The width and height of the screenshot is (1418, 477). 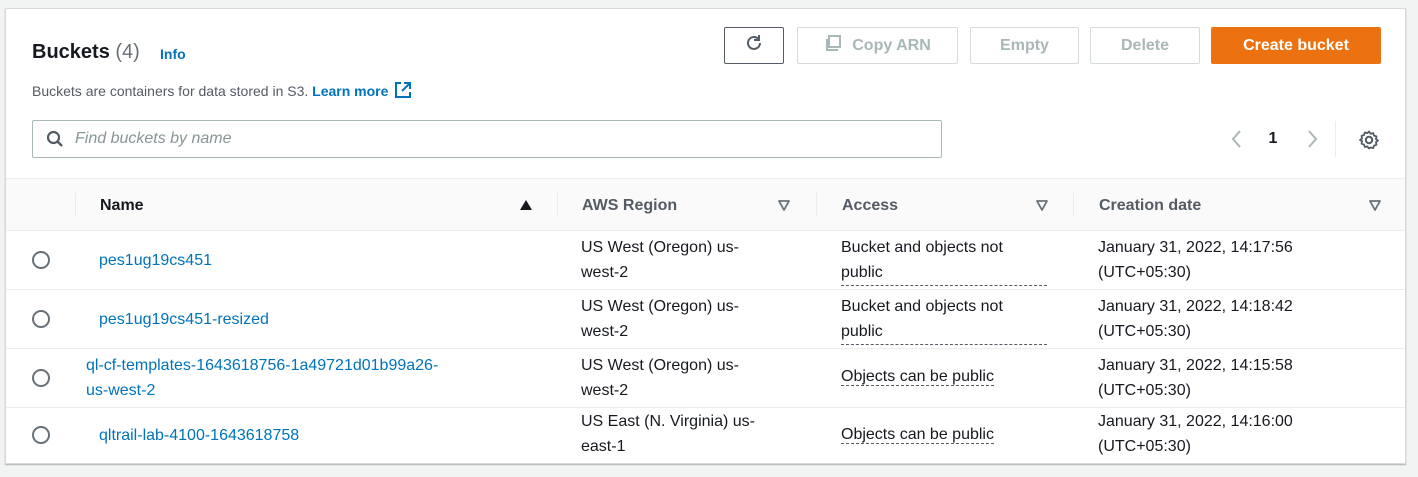 I want to click on copy-arn-label: Copy ARN, so click(x=891, y=45).